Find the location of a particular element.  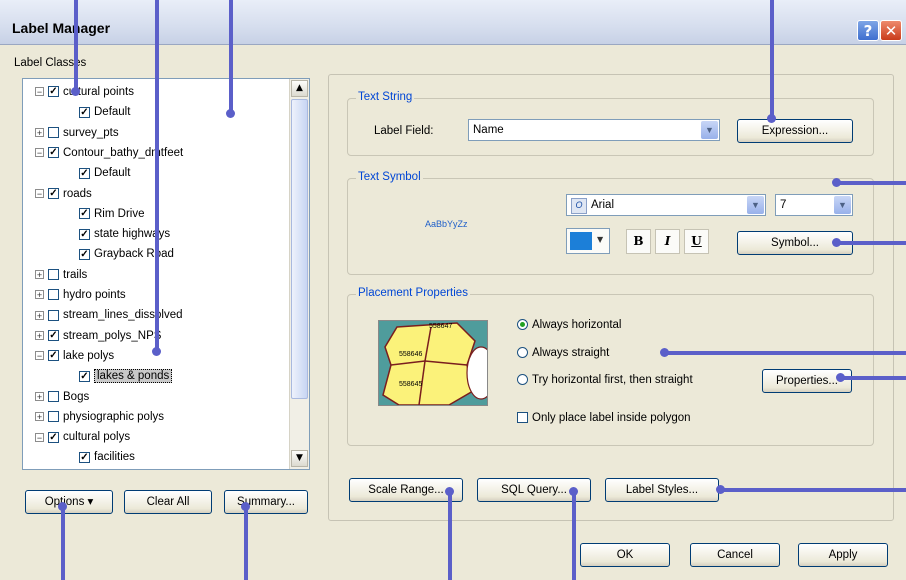

ok-button: OK is located at coordinates (625, 555).